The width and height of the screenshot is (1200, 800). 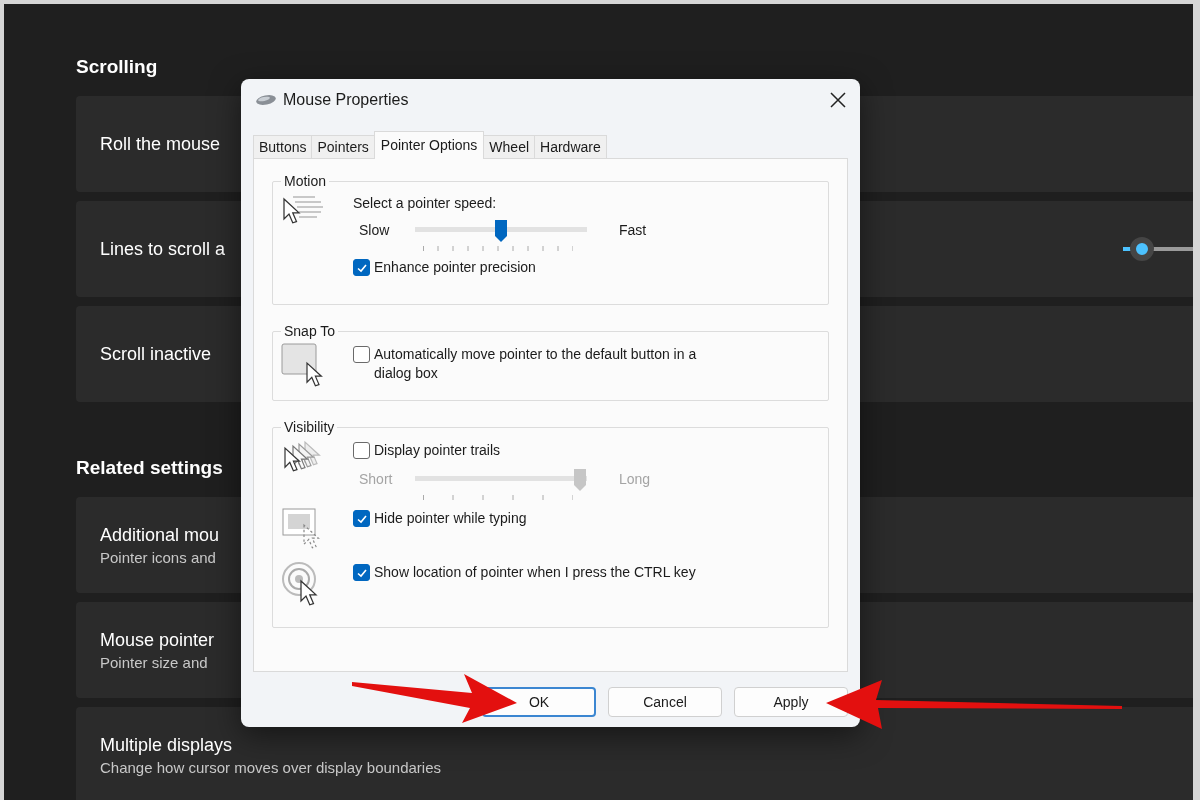 What do you see at coordinates (283, 146) in the screenshot?
I see `tab: Buttons` at bounding box center [283, 146].